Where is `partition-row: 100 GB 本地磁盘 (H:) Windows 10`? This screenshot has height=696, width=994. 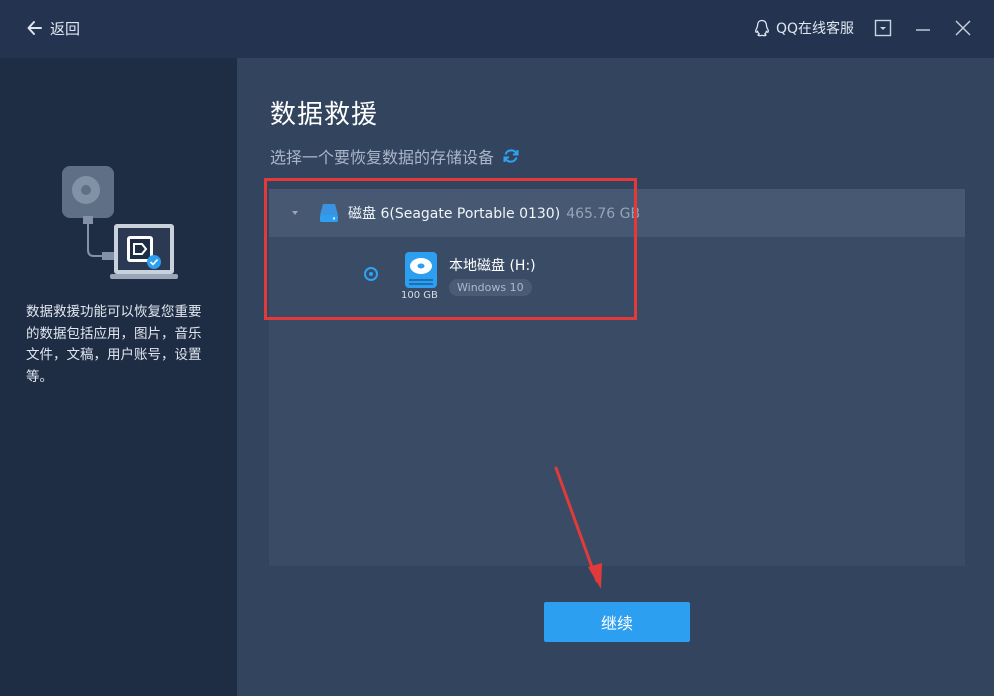
partition-row: 100 GB 本地磁盘 (H:) Windows 10 is located at coordinates (617, 277).